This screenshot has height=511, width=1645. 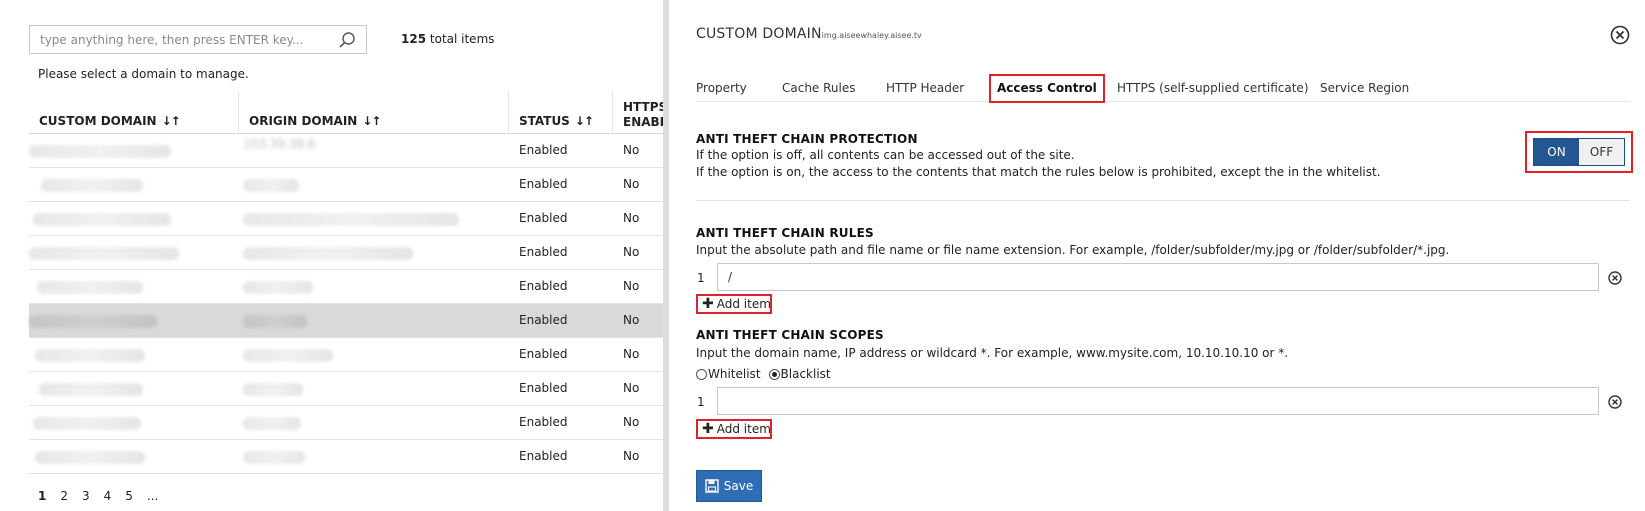 What do you see at coordinates (1158, 277) in the screenshot?
I see `rule-path-input` at bounding box center [1158, 277].